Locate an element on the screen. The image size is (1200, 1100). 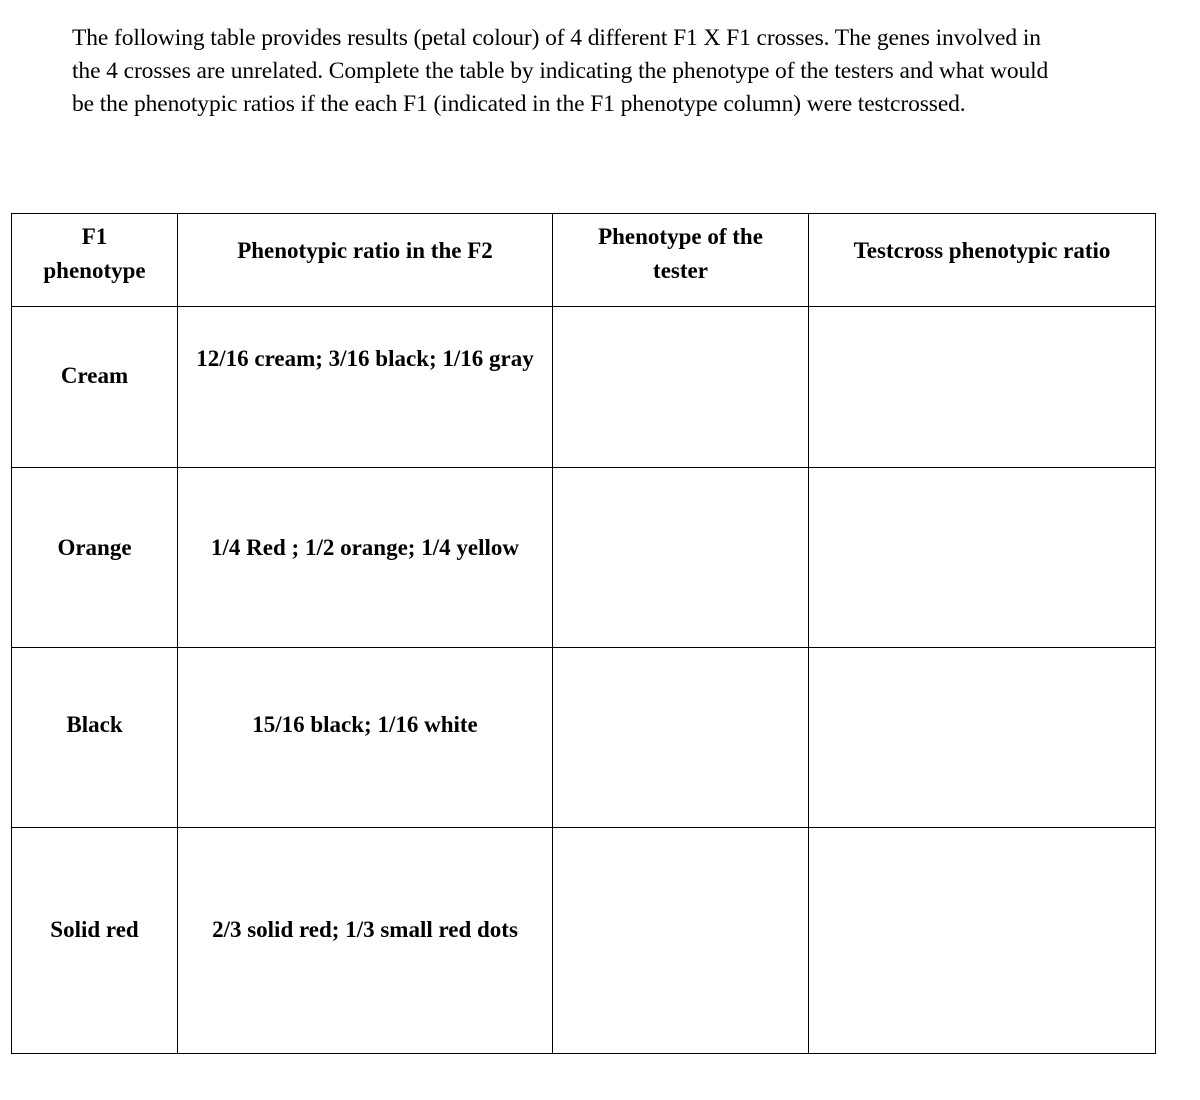
f2-ratio-cell: 15/16 black; 1/16 white is located at coordinates (365, 737).